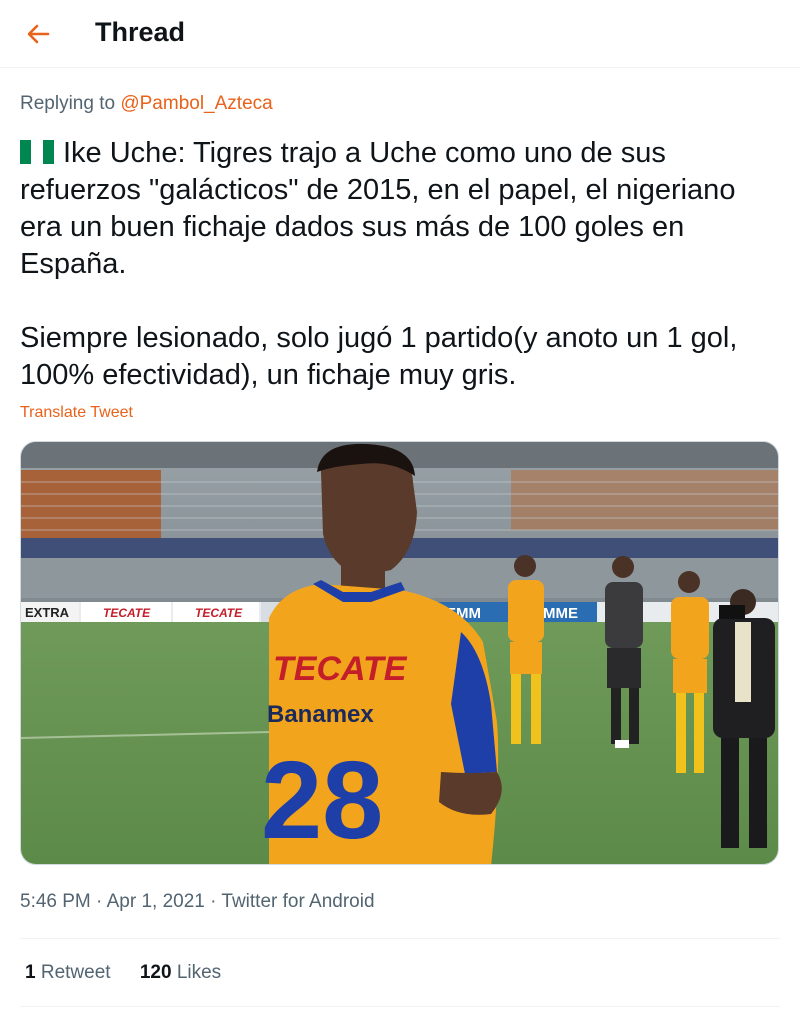  I want to click on replying-to: Replying to @Pambol_Azteca, so click(146, 104).